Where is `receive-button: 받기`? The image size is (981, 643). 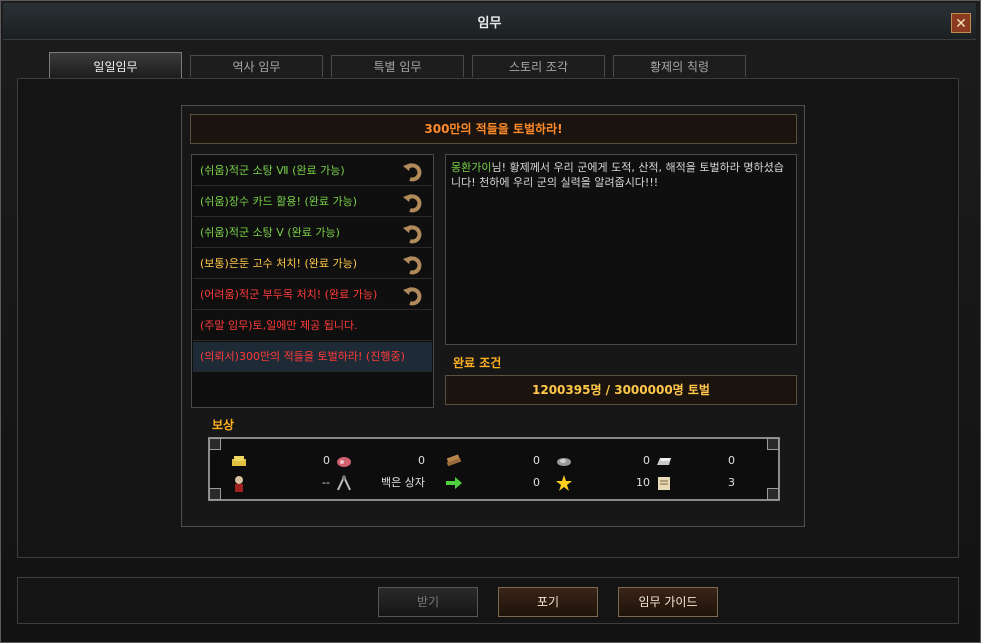 receive-button: 받기 is located at coordinates (428, 602).